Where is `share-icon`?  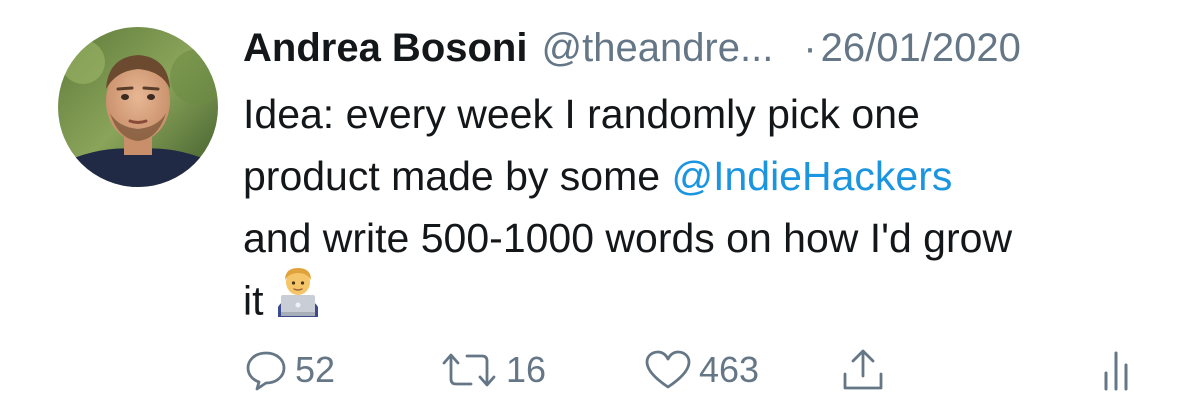
share-icon is located at coordinates (863, 369).